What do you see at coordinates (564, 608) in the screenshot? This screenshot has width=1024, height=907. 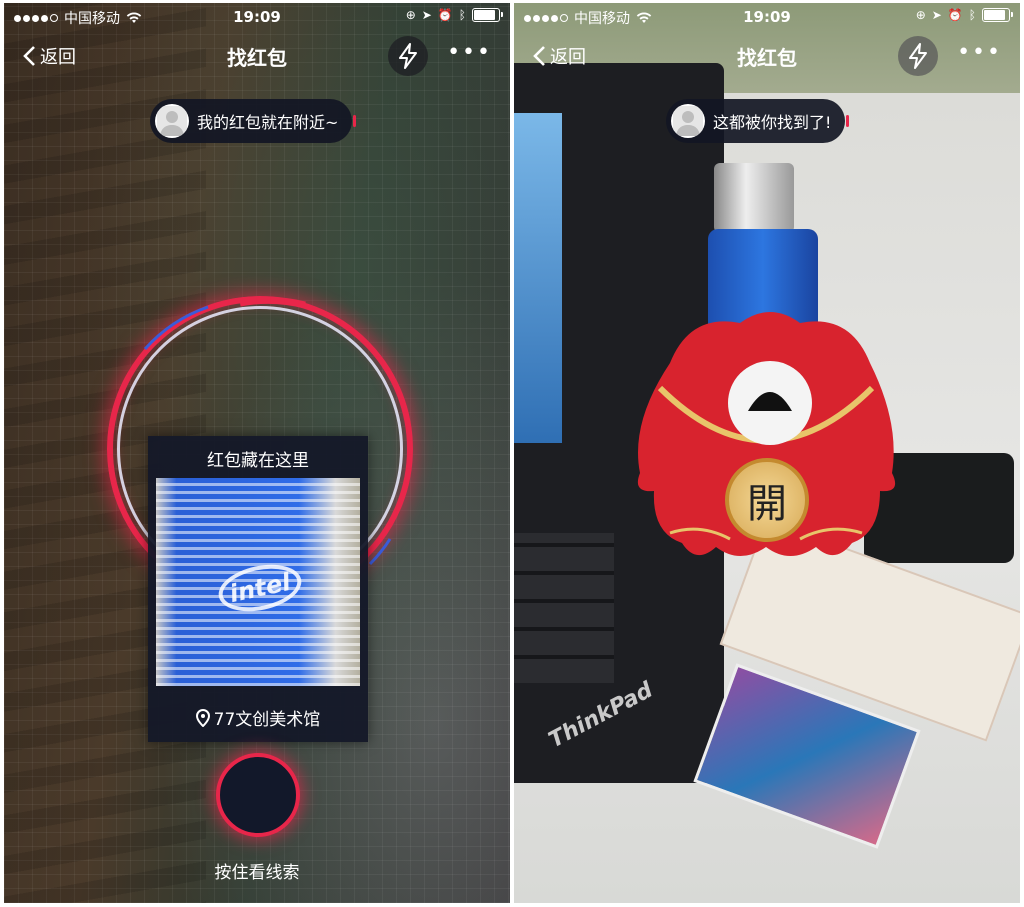 I see `laptop-keyboard` at bounding box center [564, 608].